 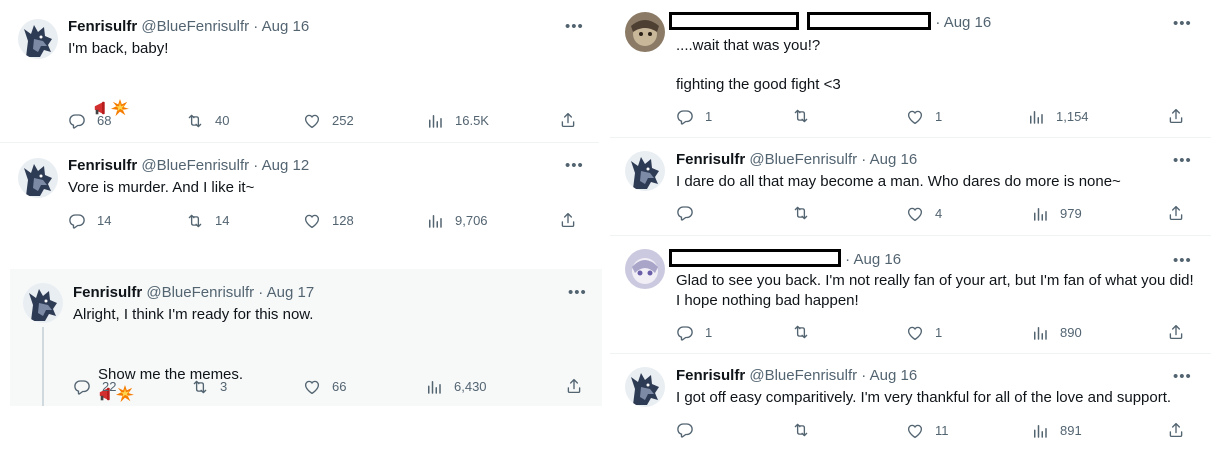 I want to click on like-button: 4, so click(x=924, y=214).